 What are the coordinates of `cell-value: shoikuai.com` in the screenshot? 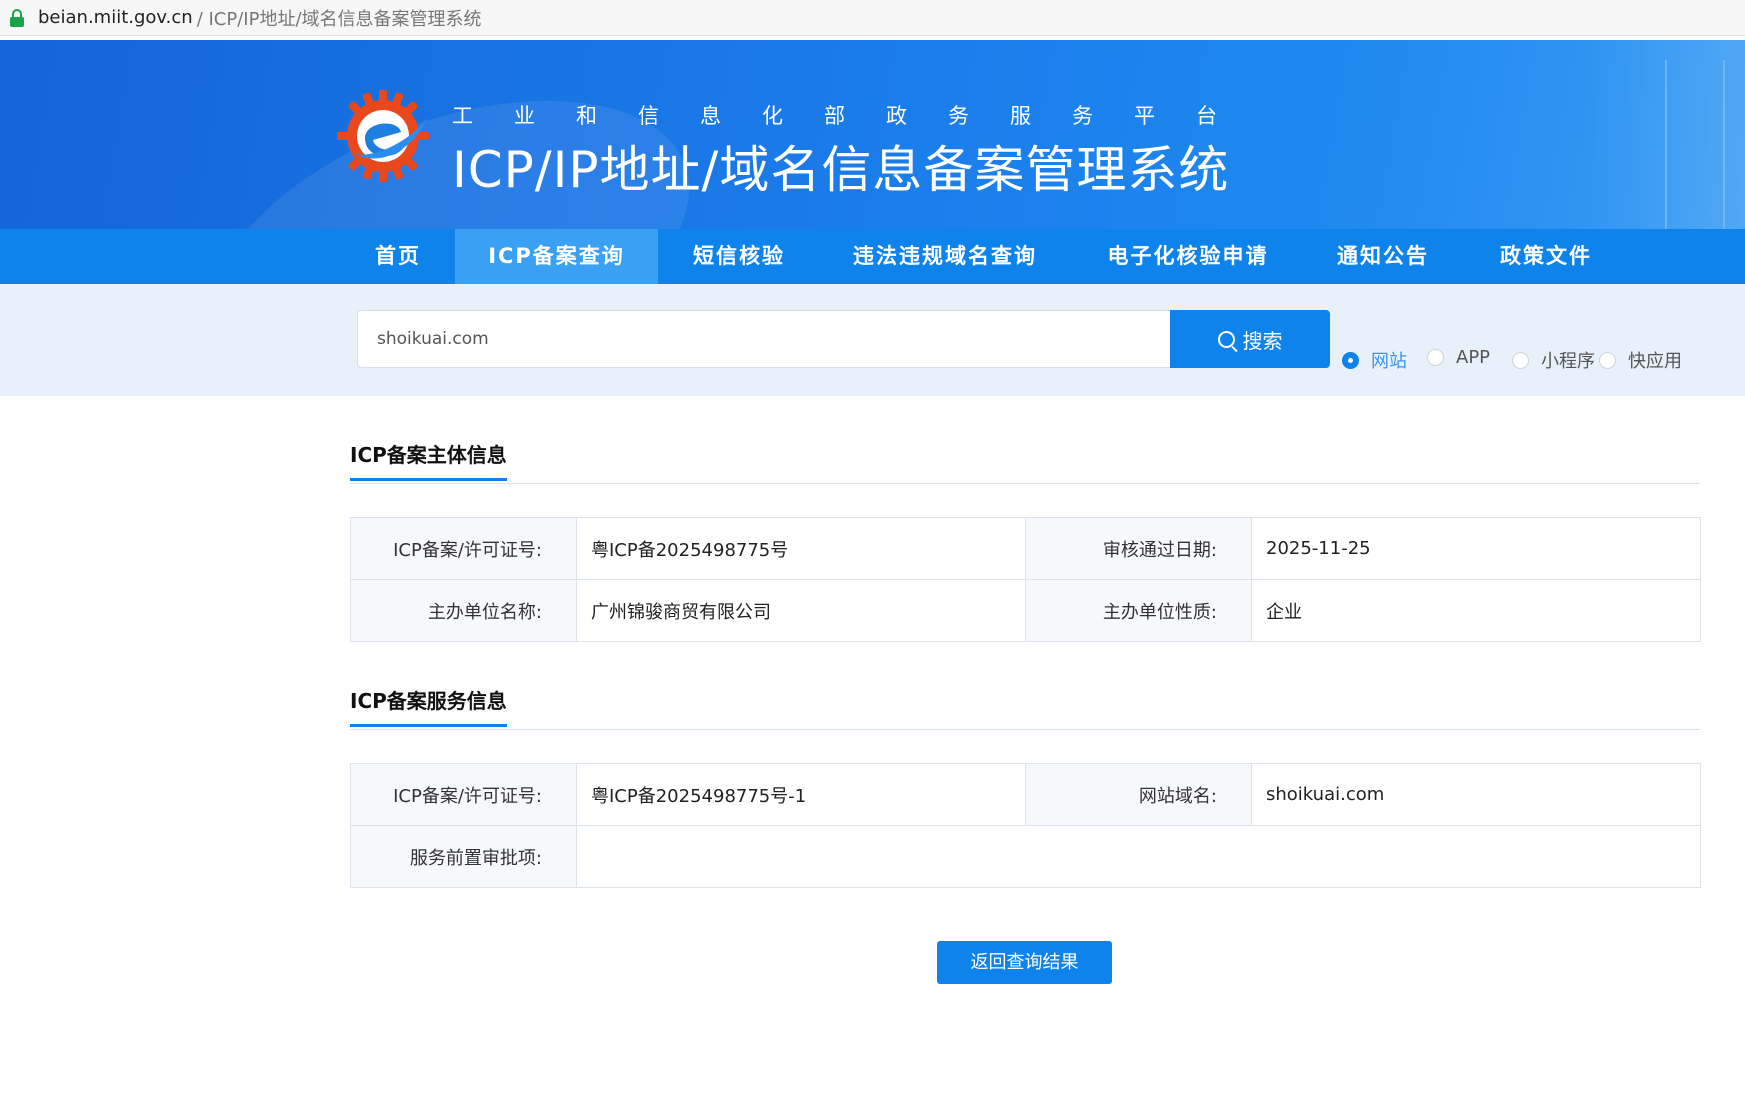 It's located at (1476, 794).